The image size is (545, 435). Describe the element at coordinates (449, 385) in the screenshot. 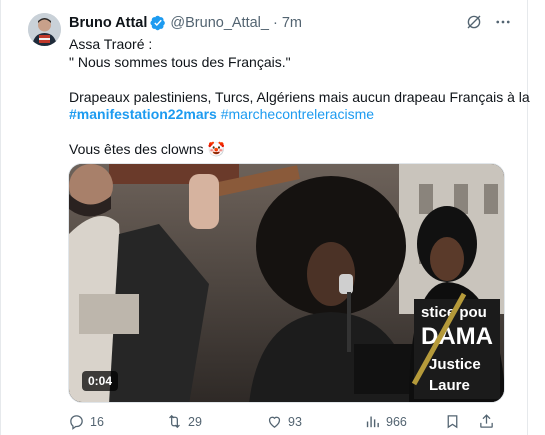

I see `sign-text: Laure` at that location.